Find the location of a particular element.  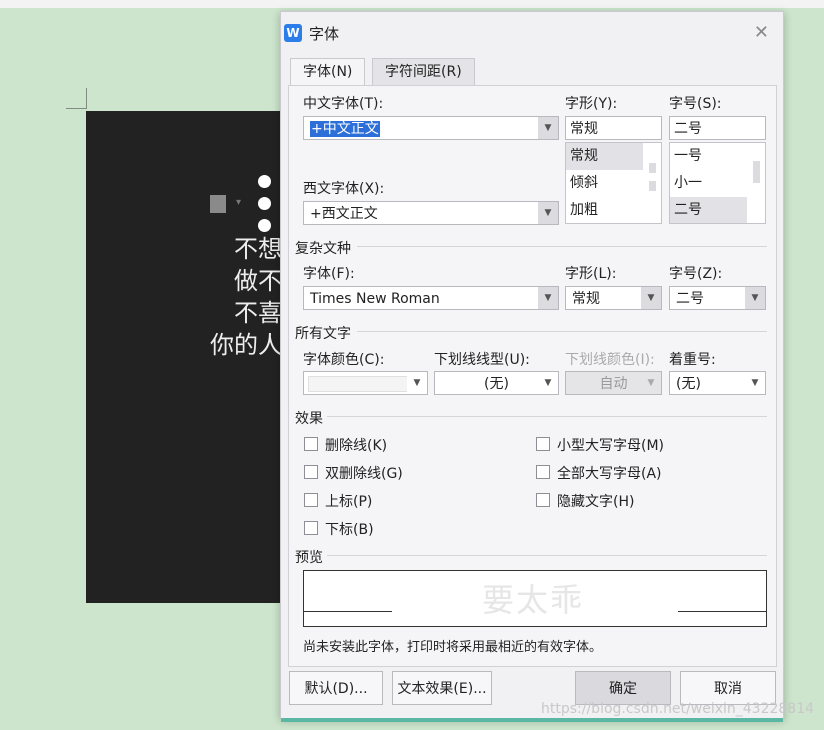

tab-character-spacing: 字符间距(R) is located at coordinates (423, 72).